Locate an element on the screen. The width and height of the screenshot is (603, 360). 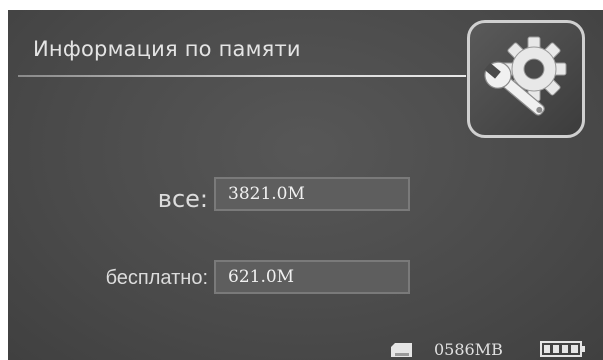
free-memory-label: бесплатно: is located at coordinates (156, 278).